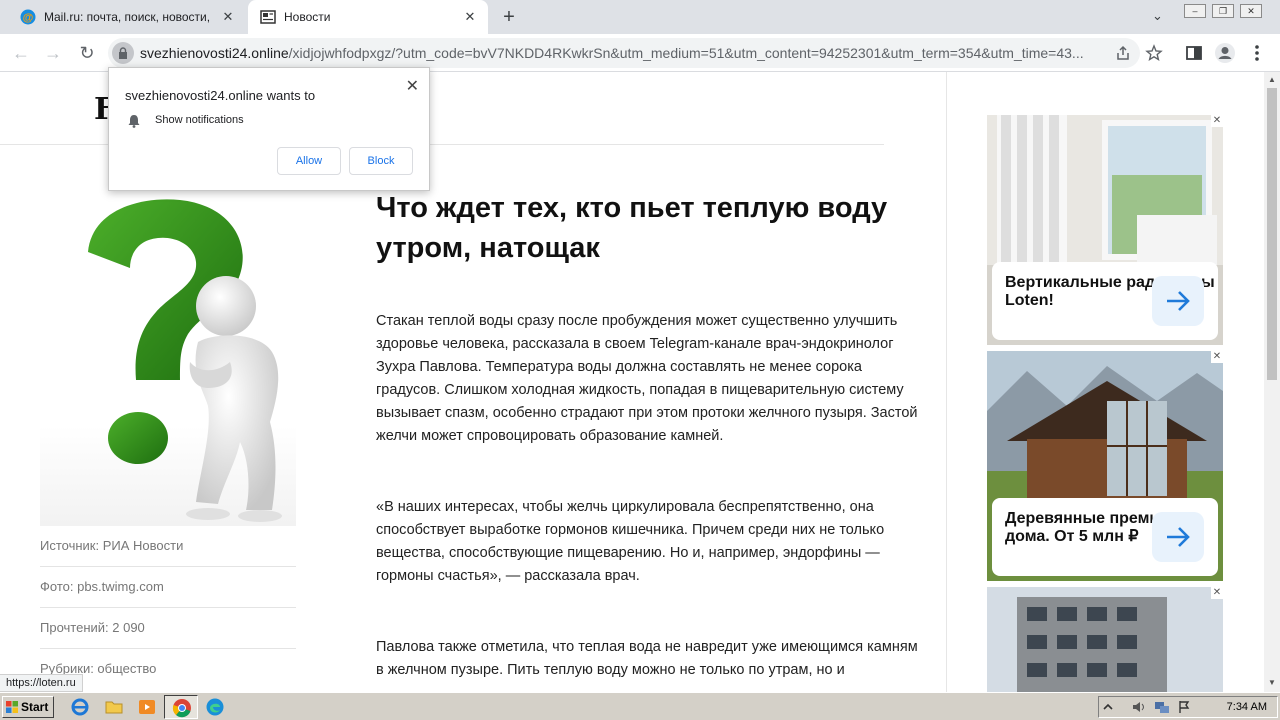 This screenshot has height=720, width=1280. What do you see at coordinates (1257, 53) in the screenshot?
I see `menu-kebab-icon` at bounding box center [1257, 53].